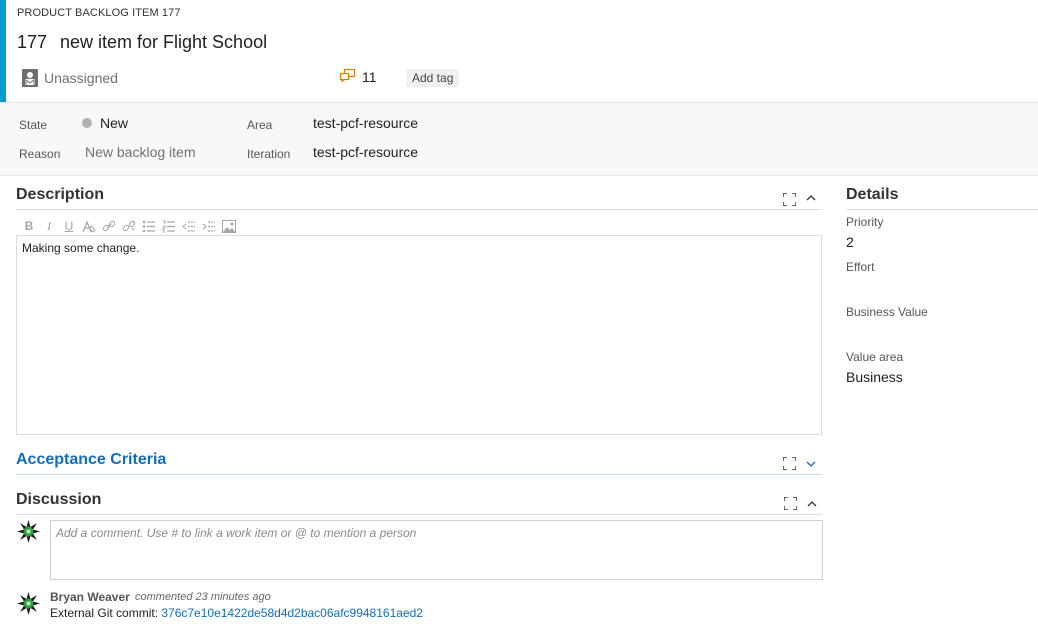  I want to click on discussion-count-link: 11, so click(358, 76).